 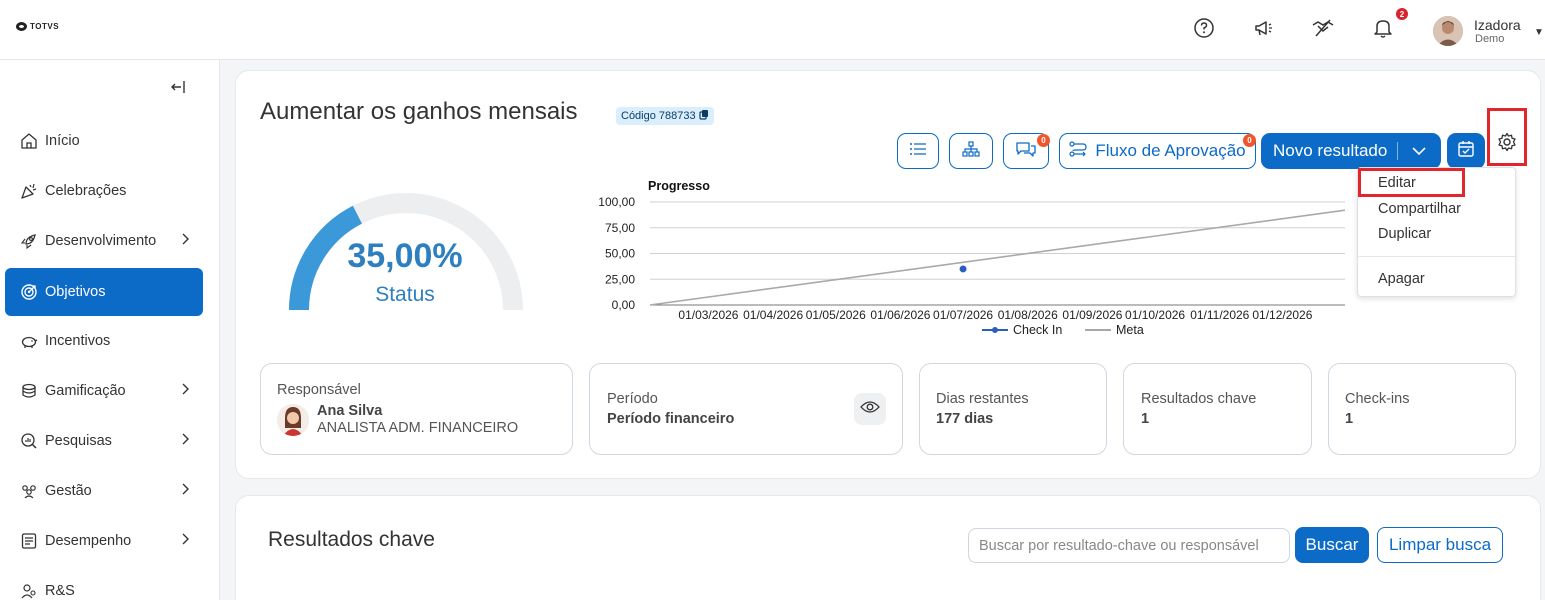 What do you see at coordinates (29, 491) in the screenshot?
I see `team-icon` at bounding box center [29, 491].